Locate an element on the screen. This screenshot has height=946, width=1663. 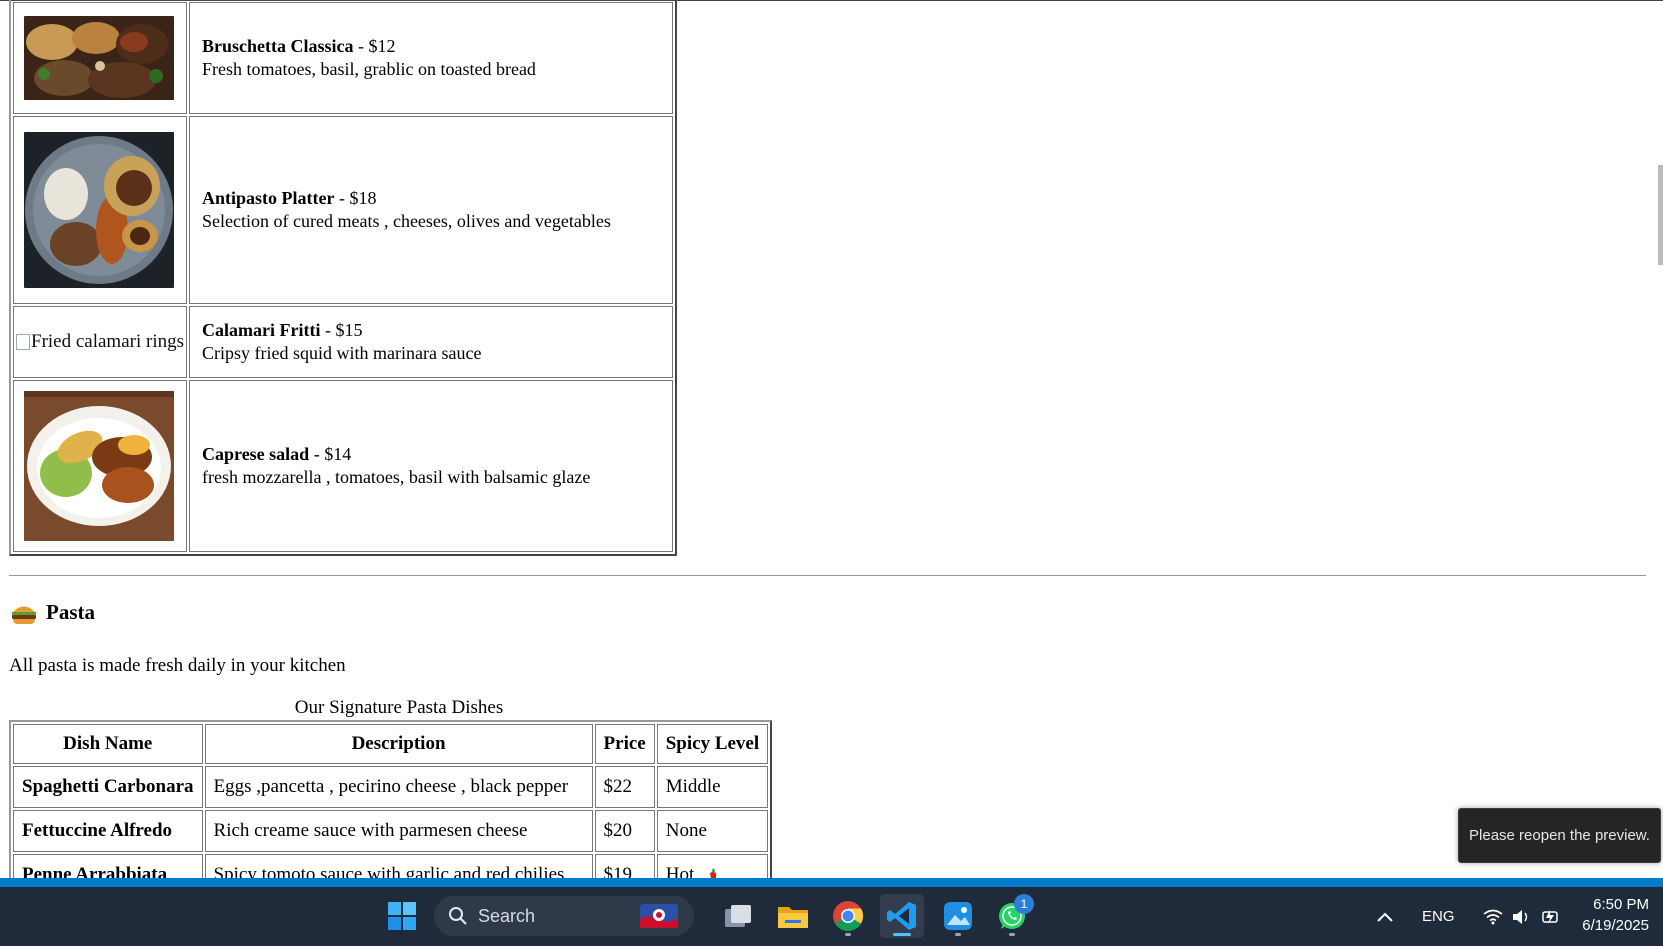
chrome-button is located at coordinates (848, 916).